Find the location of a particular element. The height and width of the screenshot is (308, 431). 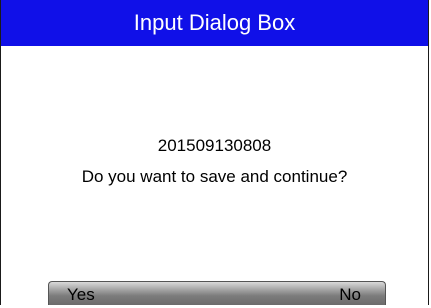

yes-button: Yes is located at coordinates (81, 294).